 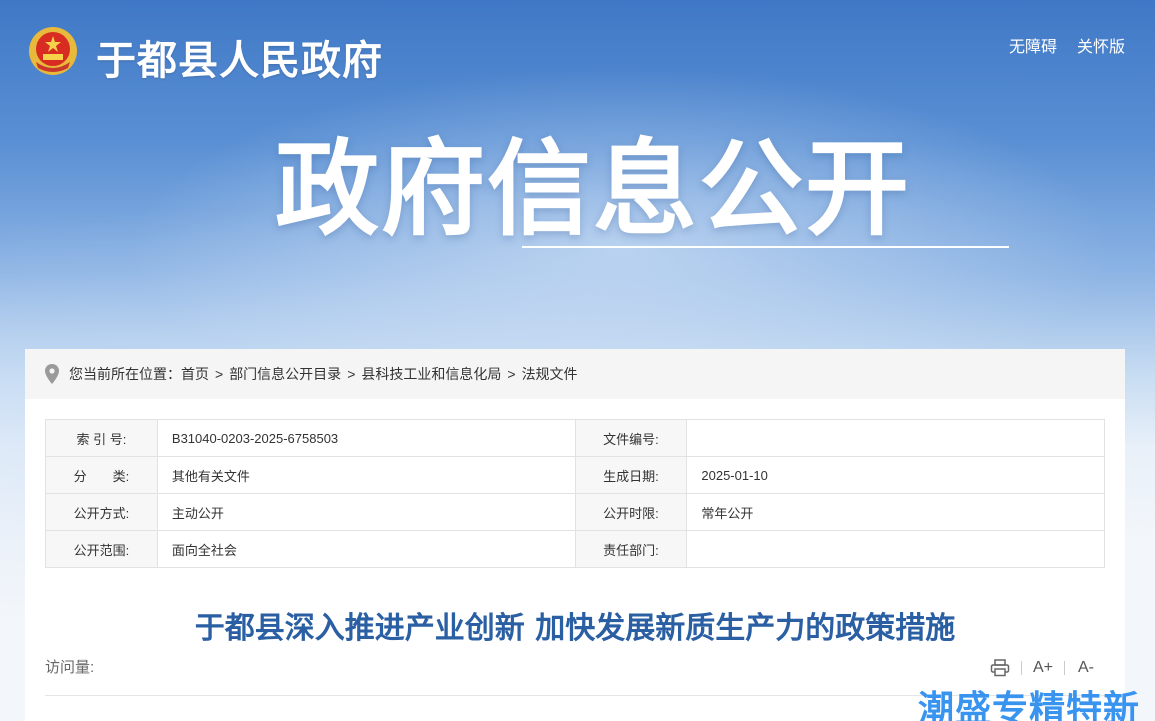 What do you see at coordinates (575, 628) in the screenshot?
I see `article-title: 于都县深入推进产业创新 加快发展新质生产力的政策措施` at bounding box center [575, 628].